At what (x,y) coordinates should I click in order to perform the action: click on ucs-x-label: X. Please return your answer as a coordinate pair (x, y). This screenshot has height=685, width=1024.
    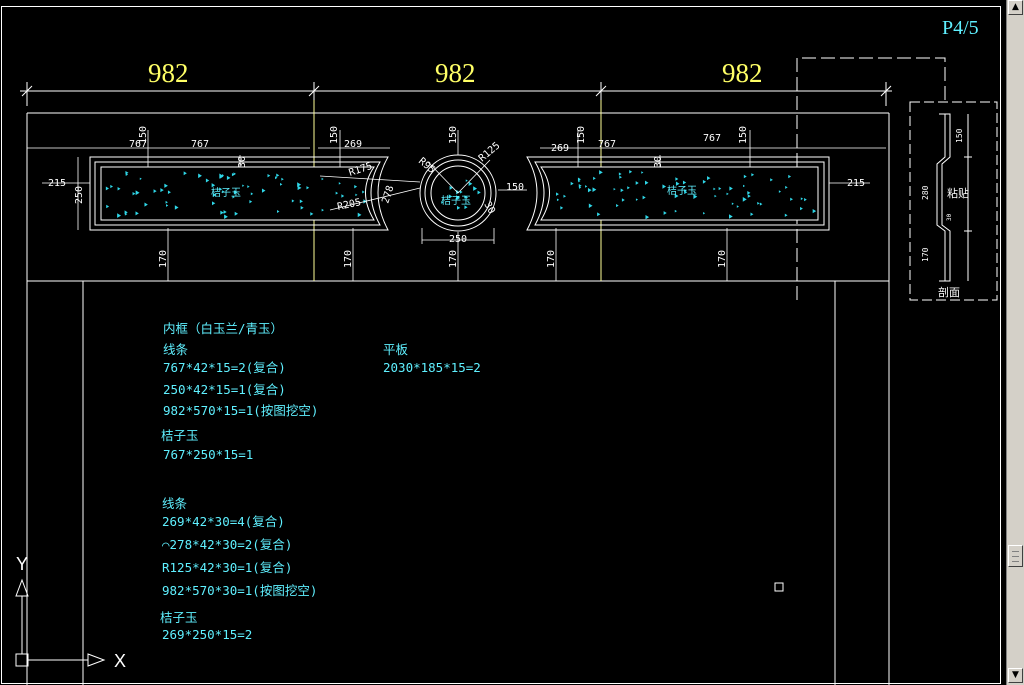
    Looking at the image, I should click on (120, 661).